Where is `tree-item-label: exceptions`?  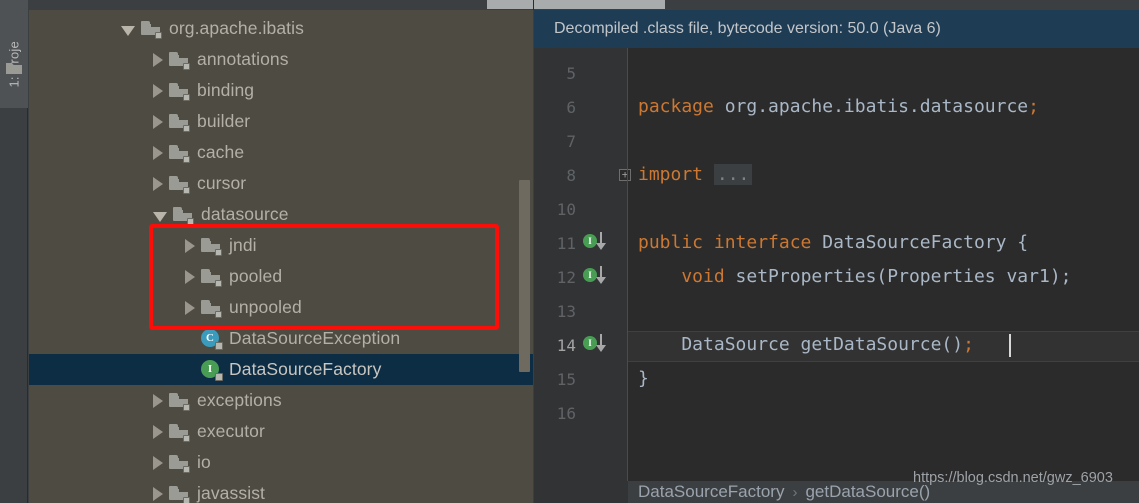
tree-item-label: exceptions is located at coordinates (239, 400).